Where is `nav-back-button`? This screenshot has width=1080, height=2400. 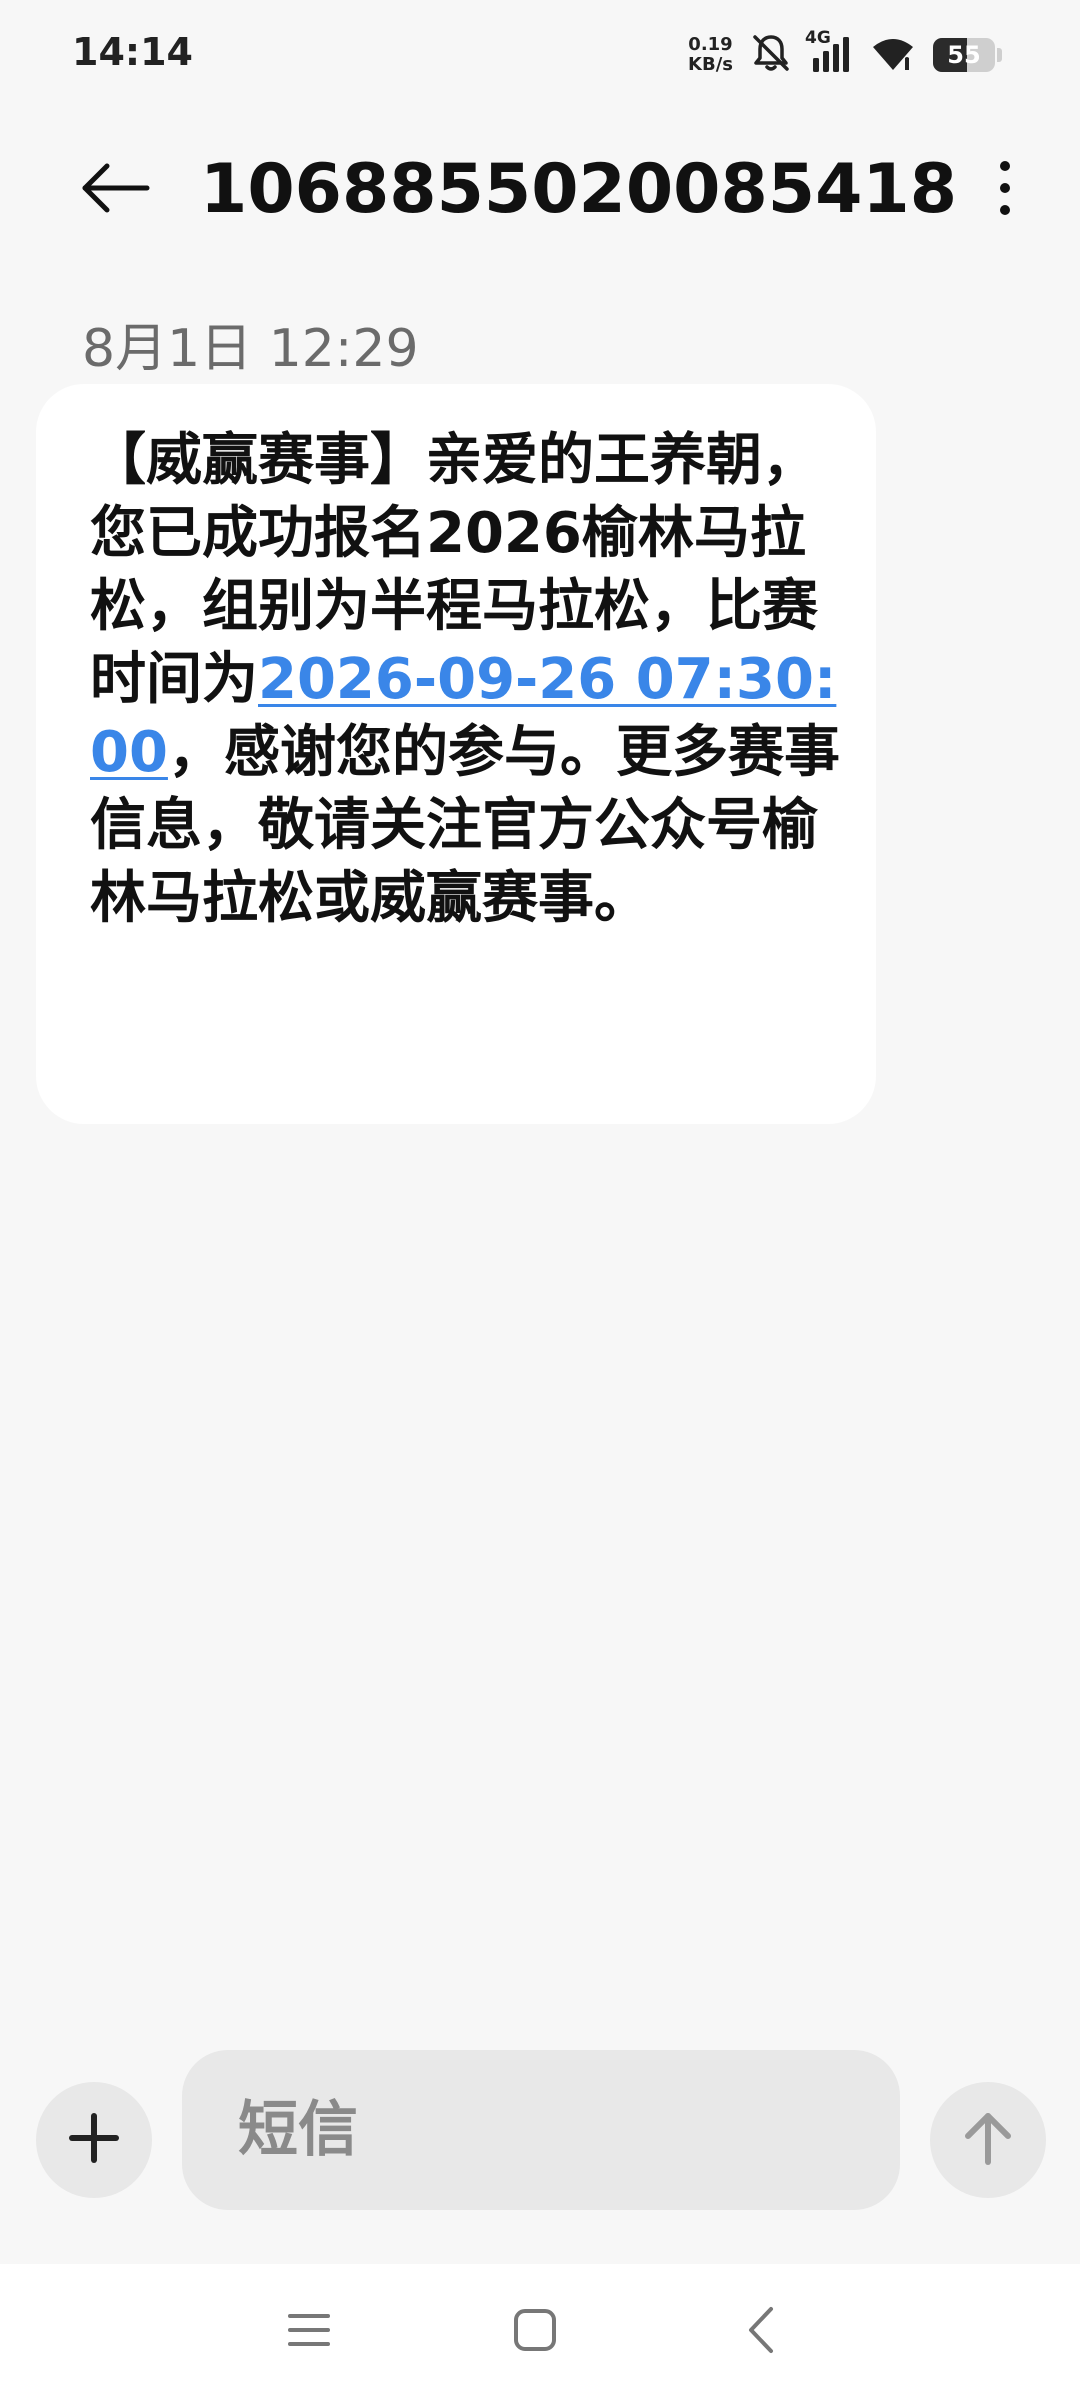
nav-back-button is located at coordinates (761, 2332).